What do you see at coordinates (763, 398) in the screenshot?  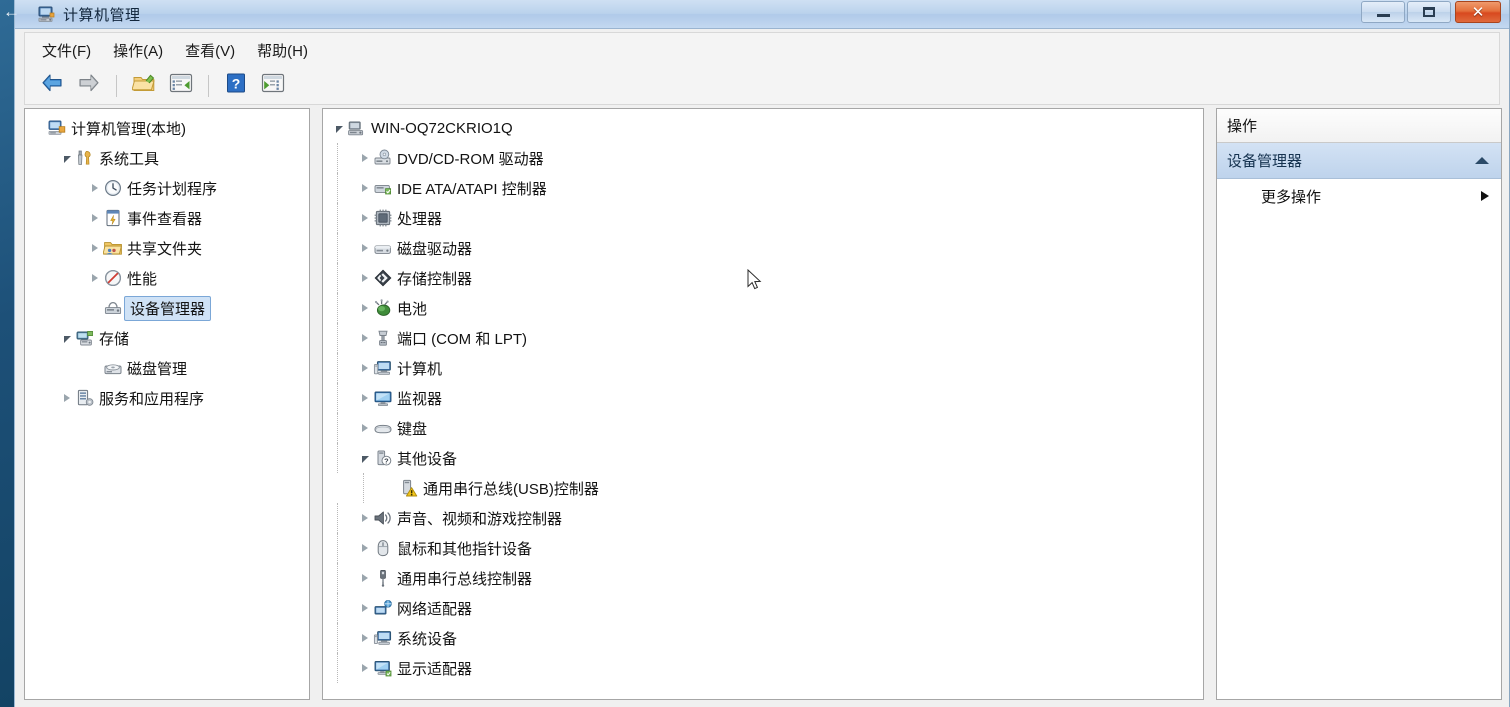 I see `device-tree-item-9: 监视器` at bounding box center [763, 398].